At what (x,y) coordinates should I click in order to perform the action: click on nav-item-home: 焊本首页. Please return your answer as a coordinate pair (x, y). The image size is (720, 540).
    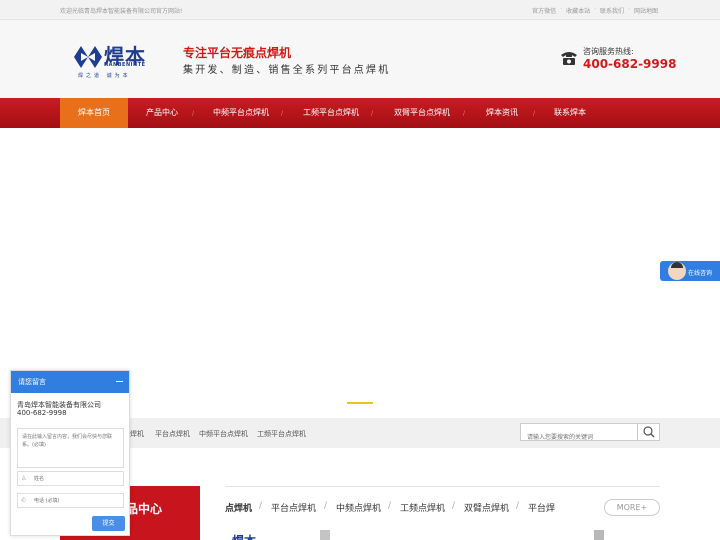
    Looking at the image, I should click on (94, 113).